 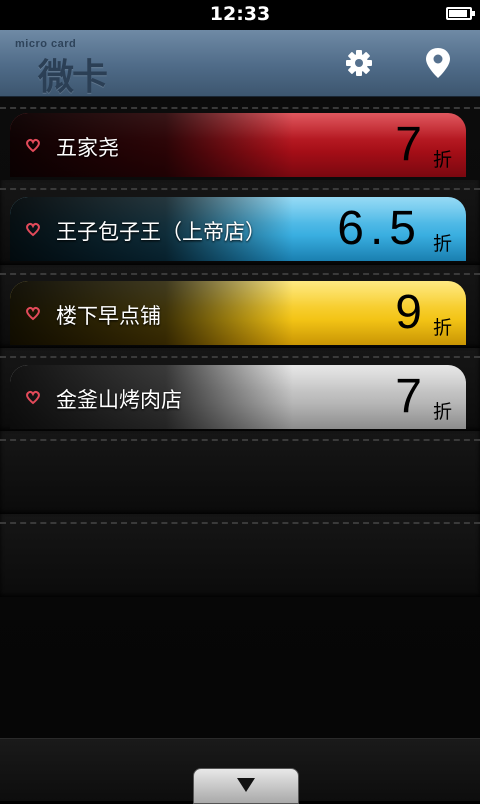 I want to click on location-pin-icon, so click(x=438, y=63).